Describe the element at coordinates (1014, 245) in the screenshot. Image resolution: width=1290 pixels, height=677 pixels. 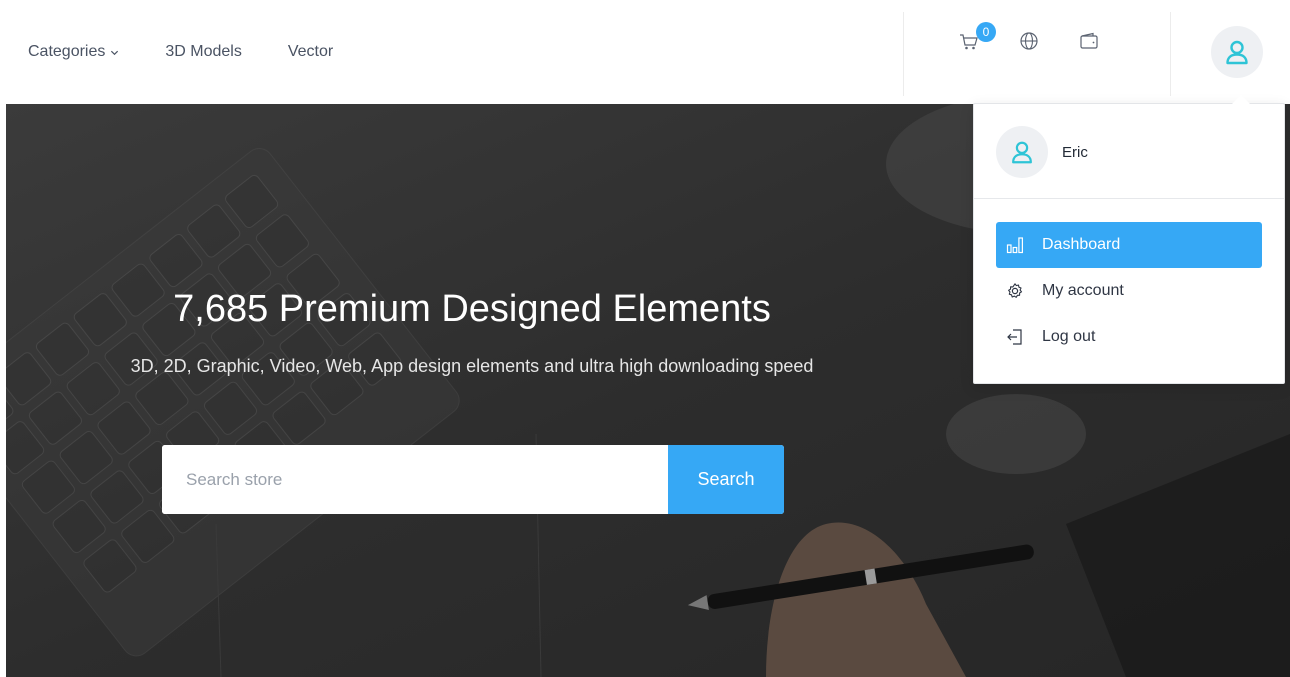
I see `bar-chart-icon` at that location.